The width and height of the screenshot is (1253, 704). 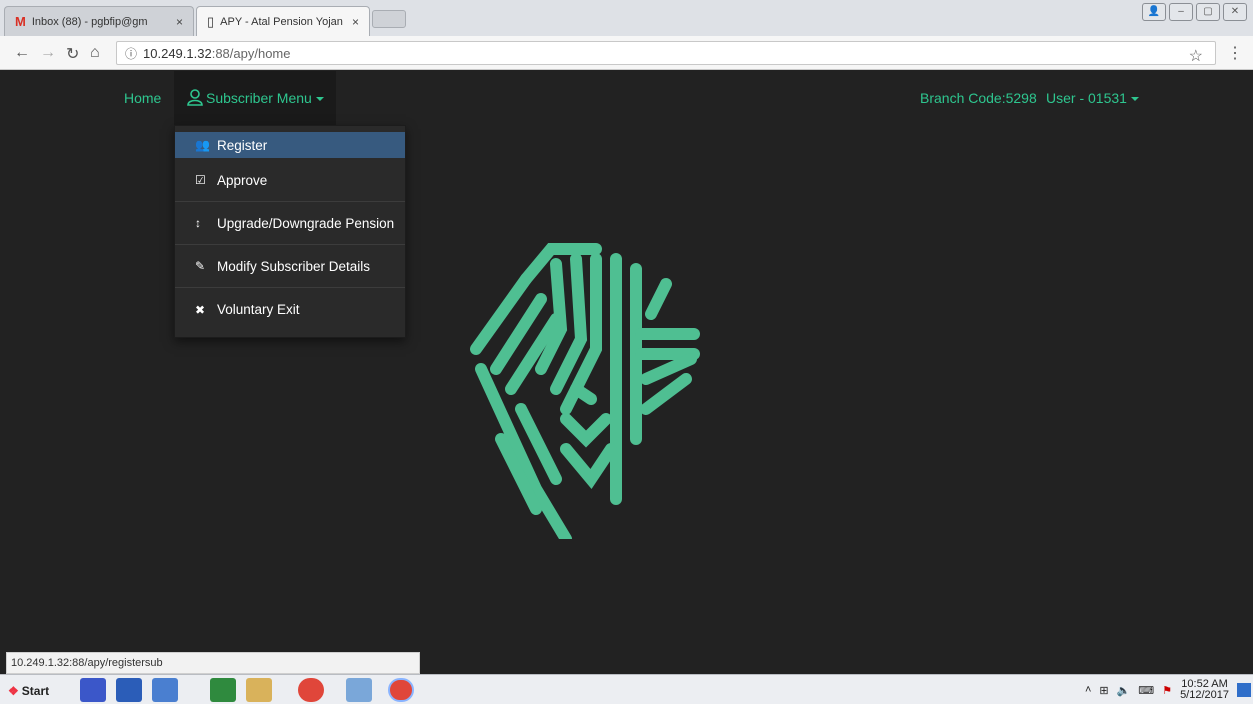 I want to click on home-icon: ⌂, so click(x=95, y=53).